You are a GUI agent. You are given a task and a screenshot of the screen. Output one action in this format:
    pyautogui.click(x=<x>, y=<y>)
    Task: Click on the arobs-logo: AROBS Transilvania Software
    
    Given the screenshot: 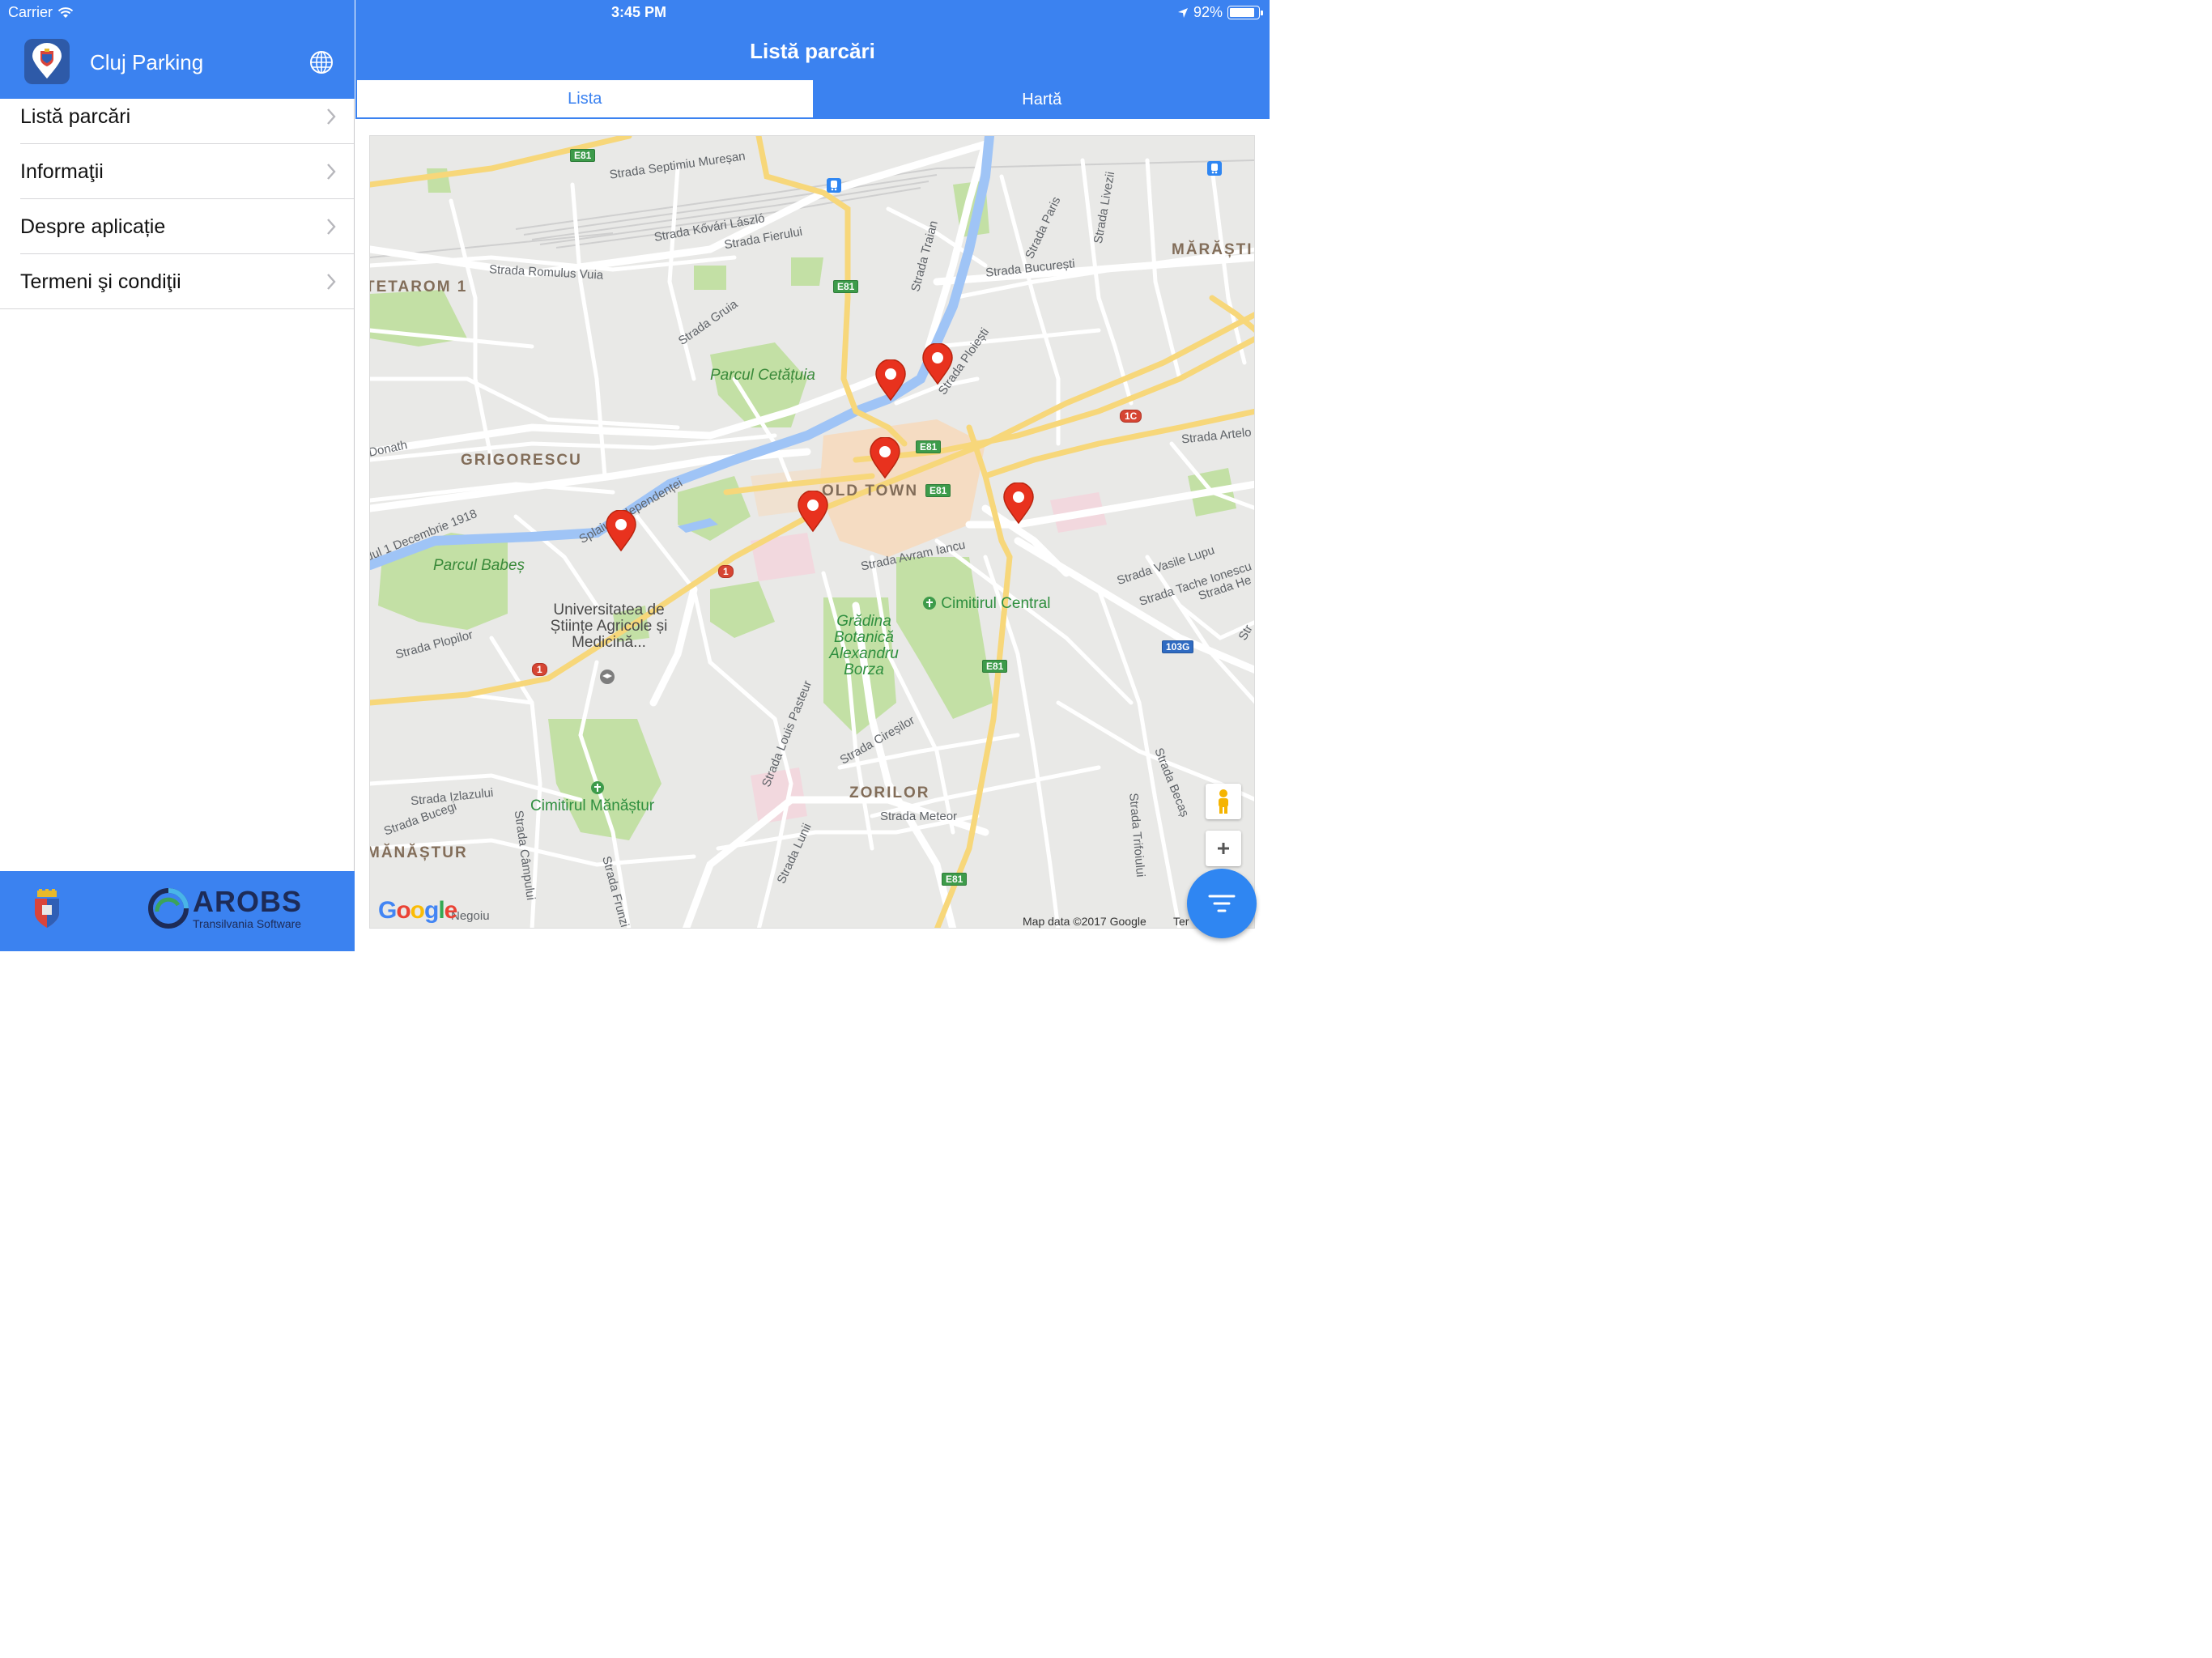 What is the action you would take?
    pyautogui.click(x=225, y=908)
    